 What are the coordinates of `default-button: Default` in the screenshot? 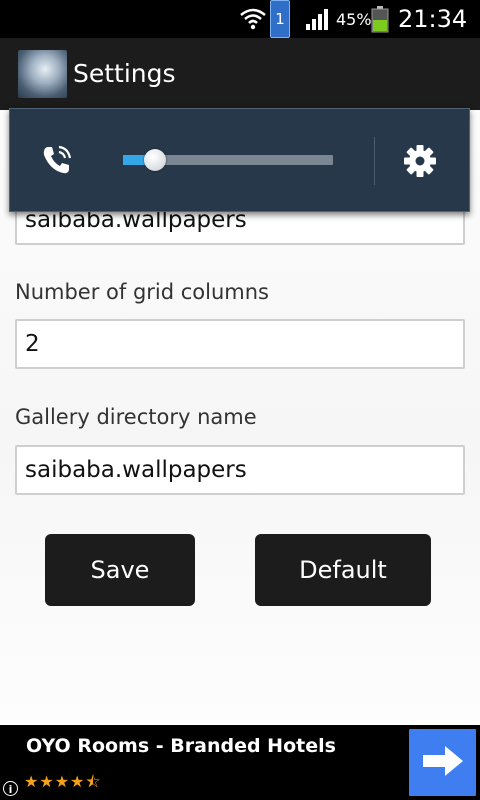 It's located at (343, 570).